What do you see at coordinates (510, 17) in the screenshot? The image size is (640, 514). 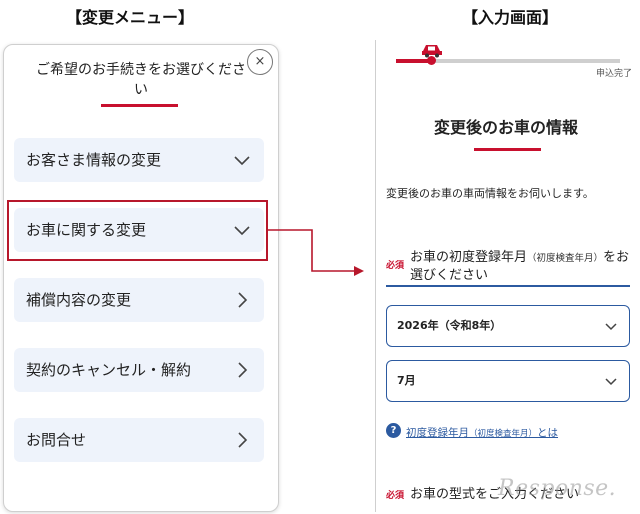 I see `form-caption: 【入力画面】` at bounding box center [510, 17].